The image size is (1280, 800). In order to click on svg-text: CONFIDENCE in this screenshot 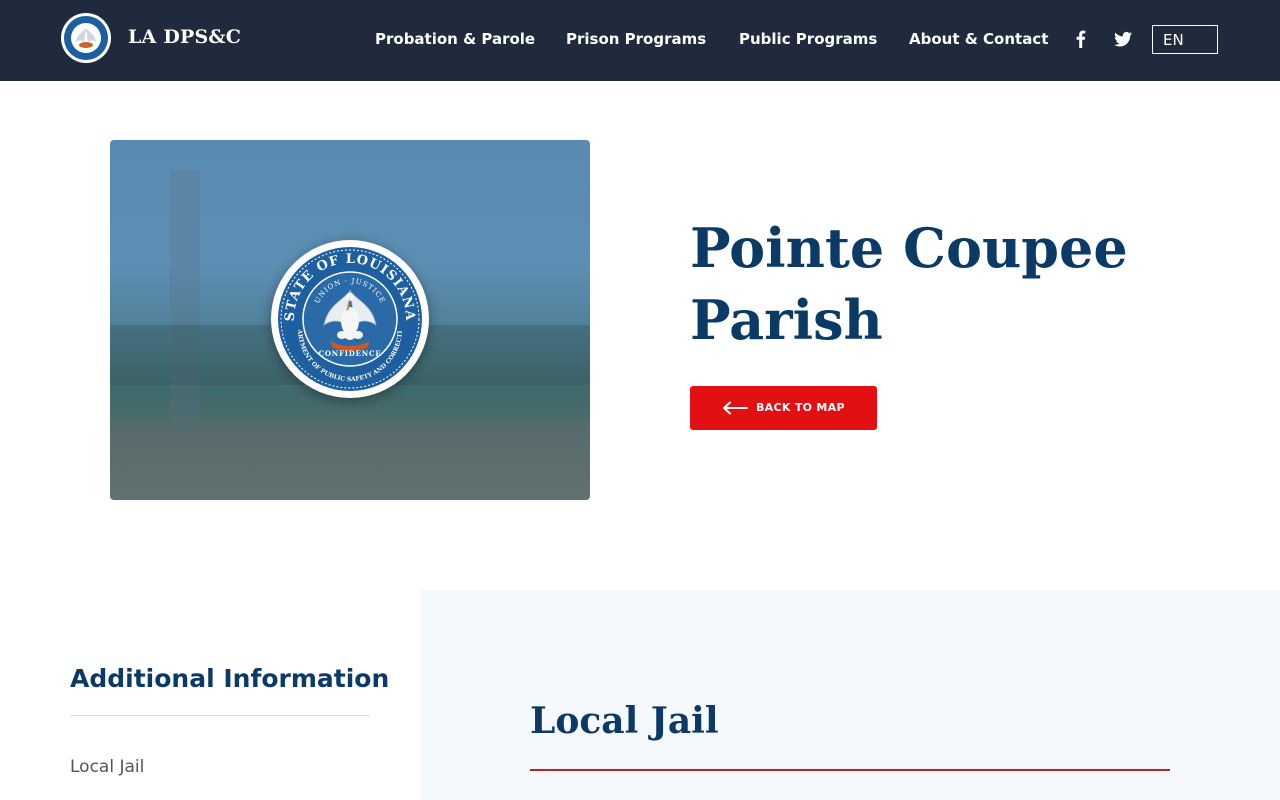, I will do `click(349, 353)`.